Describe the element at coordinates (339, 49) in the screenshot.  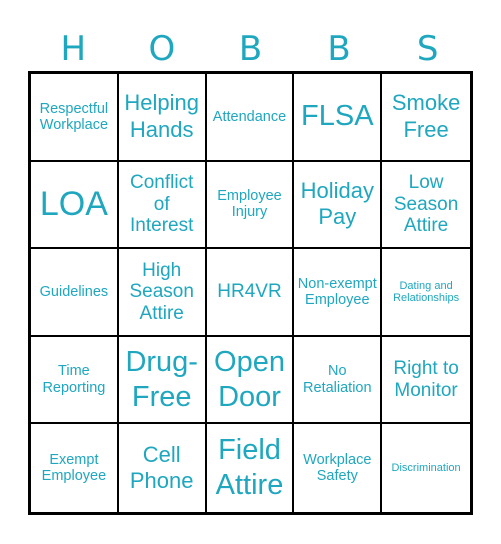
I see `header-letter-b2: B` at that location.